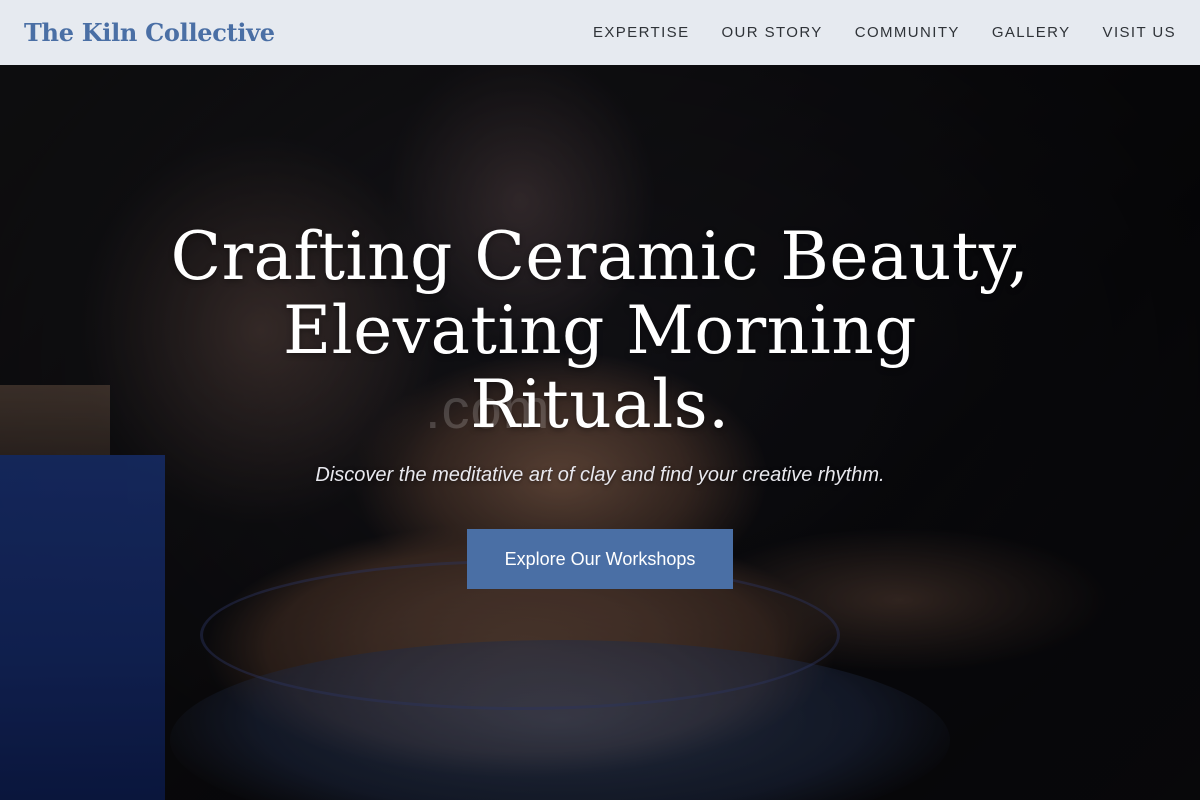 The width and height of the screenshot is (1200, 800). I want to click on nav-item-visit-us: VISIT US, so click(1139, 33).